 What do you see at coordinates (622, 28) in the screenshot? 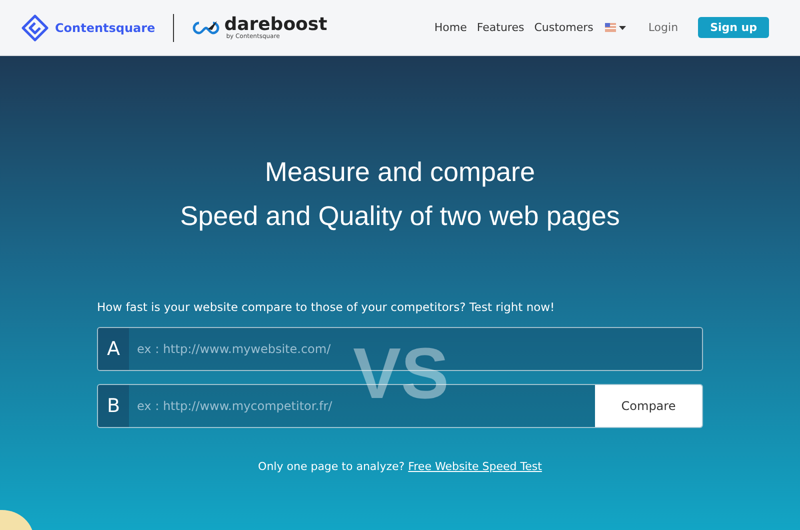
I see `caret-icon` at bounding box center [622, 28].